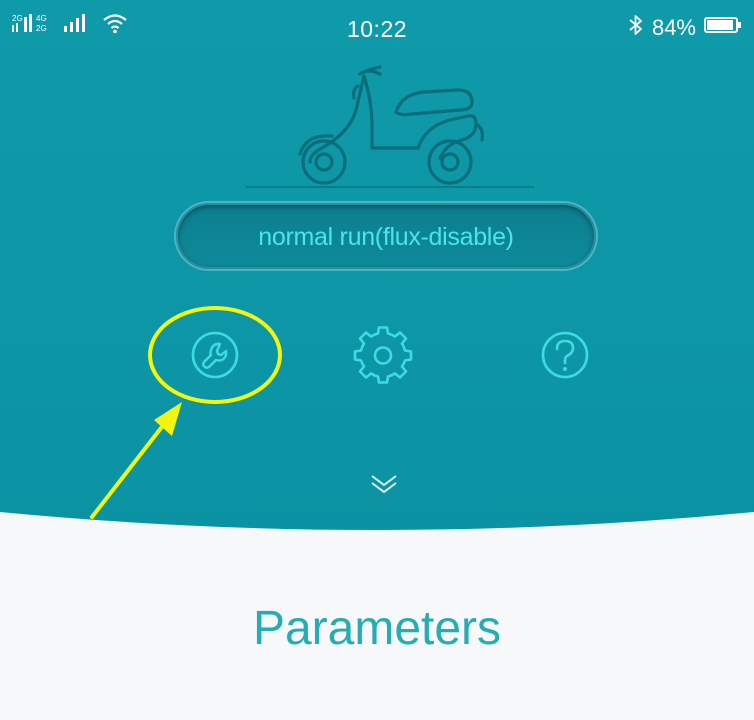 This screenshot has width=754, height=720. What do you see at coordinates (377, 30) in the screenshot?
I see `status-bar: 2G 4G 2G 10:22 84%` at bounding box center [377, 30].